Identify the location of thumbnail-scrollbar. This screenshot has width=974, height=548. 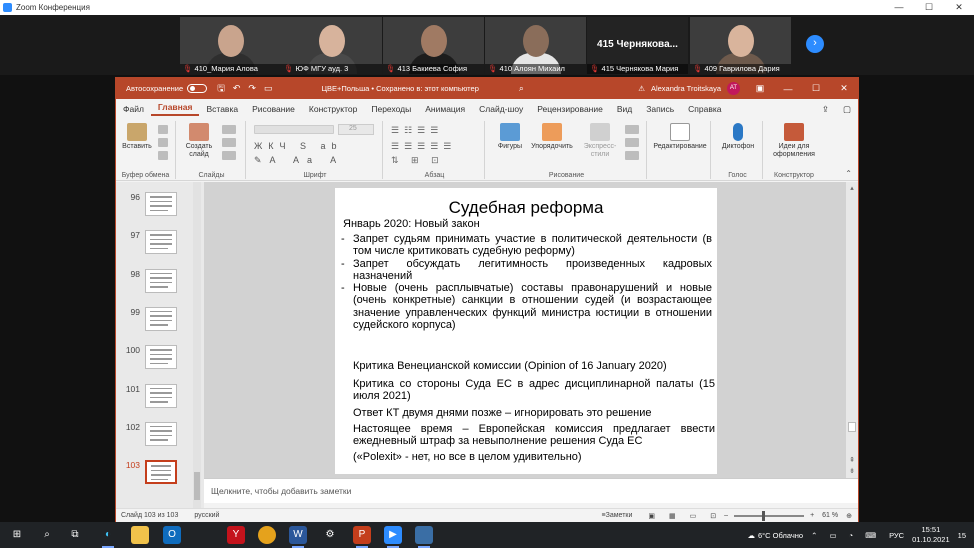
(197, 345).